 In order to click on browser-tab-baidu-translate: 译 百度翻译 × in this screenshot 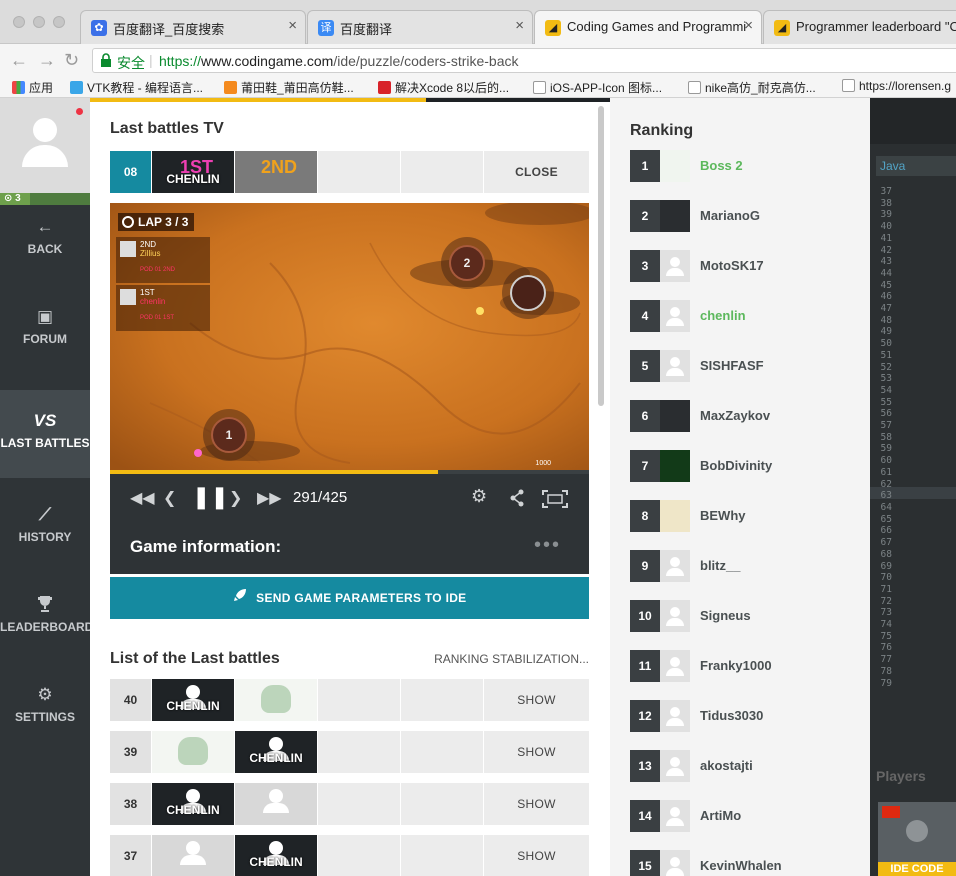, I will do `click(420, 27)`.